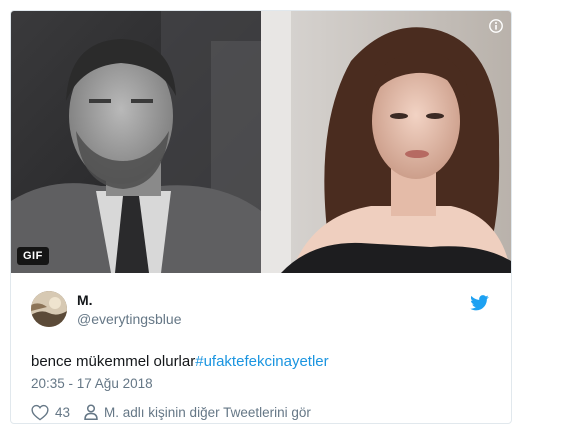 The width and height of the screenshot is (571, 429). I want to click on gif-badge: GIF, so click(33, 256).